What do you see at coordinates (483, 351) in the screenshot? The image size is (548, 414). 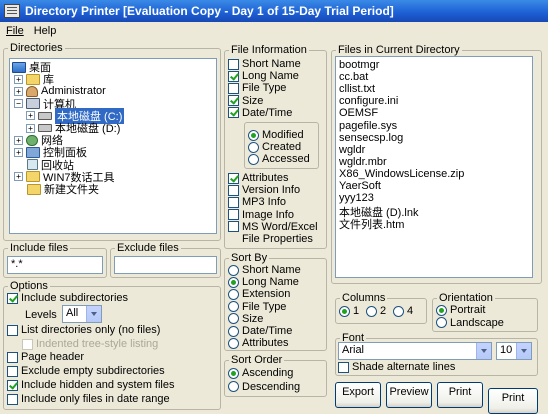 I see `font-name-dropdown-arrow-icon` at bounding box center [483, 351].